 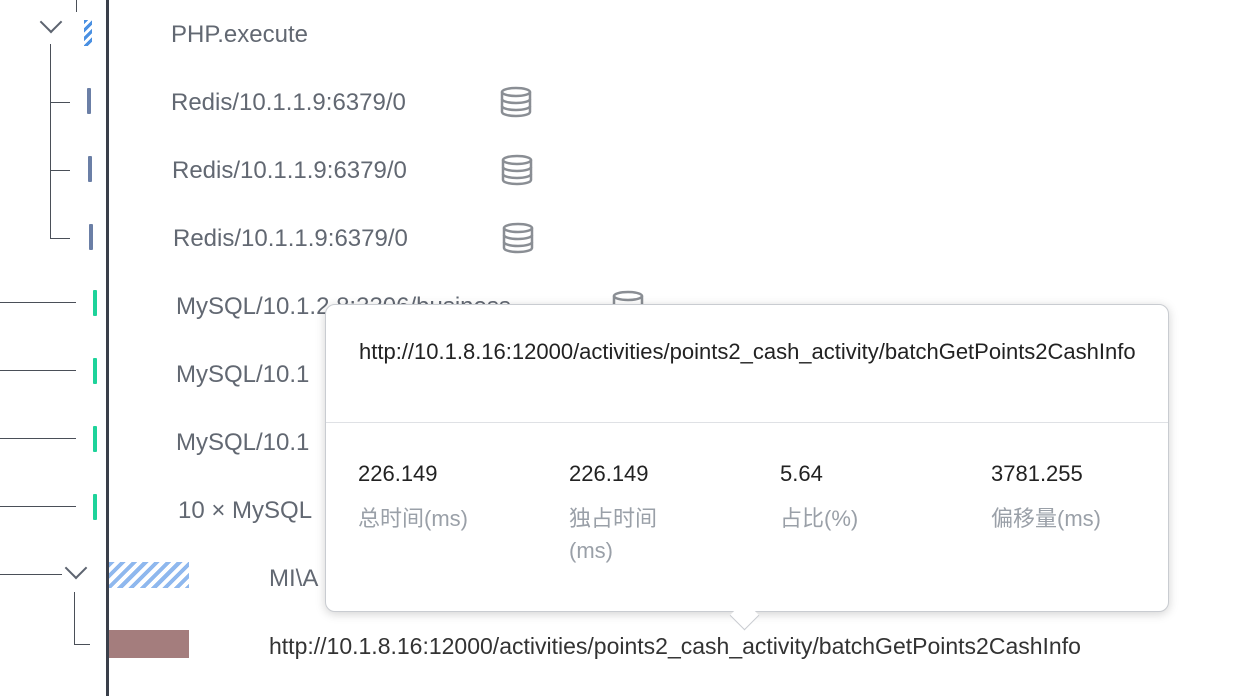 I want to click on stat-value: 3781.255, so click(x=1037, y=473).